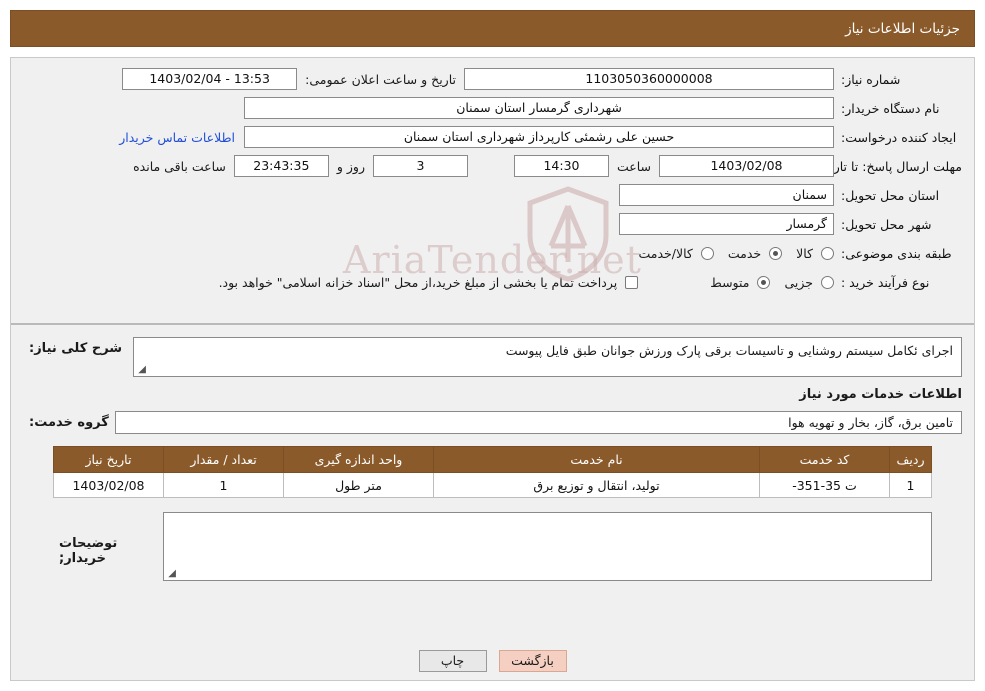 The image size is (985, 691). Describe the element at coordinates (88, 551) in the screenshot. I see `buyer-notes-label: توضیحات خریدار;` at that location.